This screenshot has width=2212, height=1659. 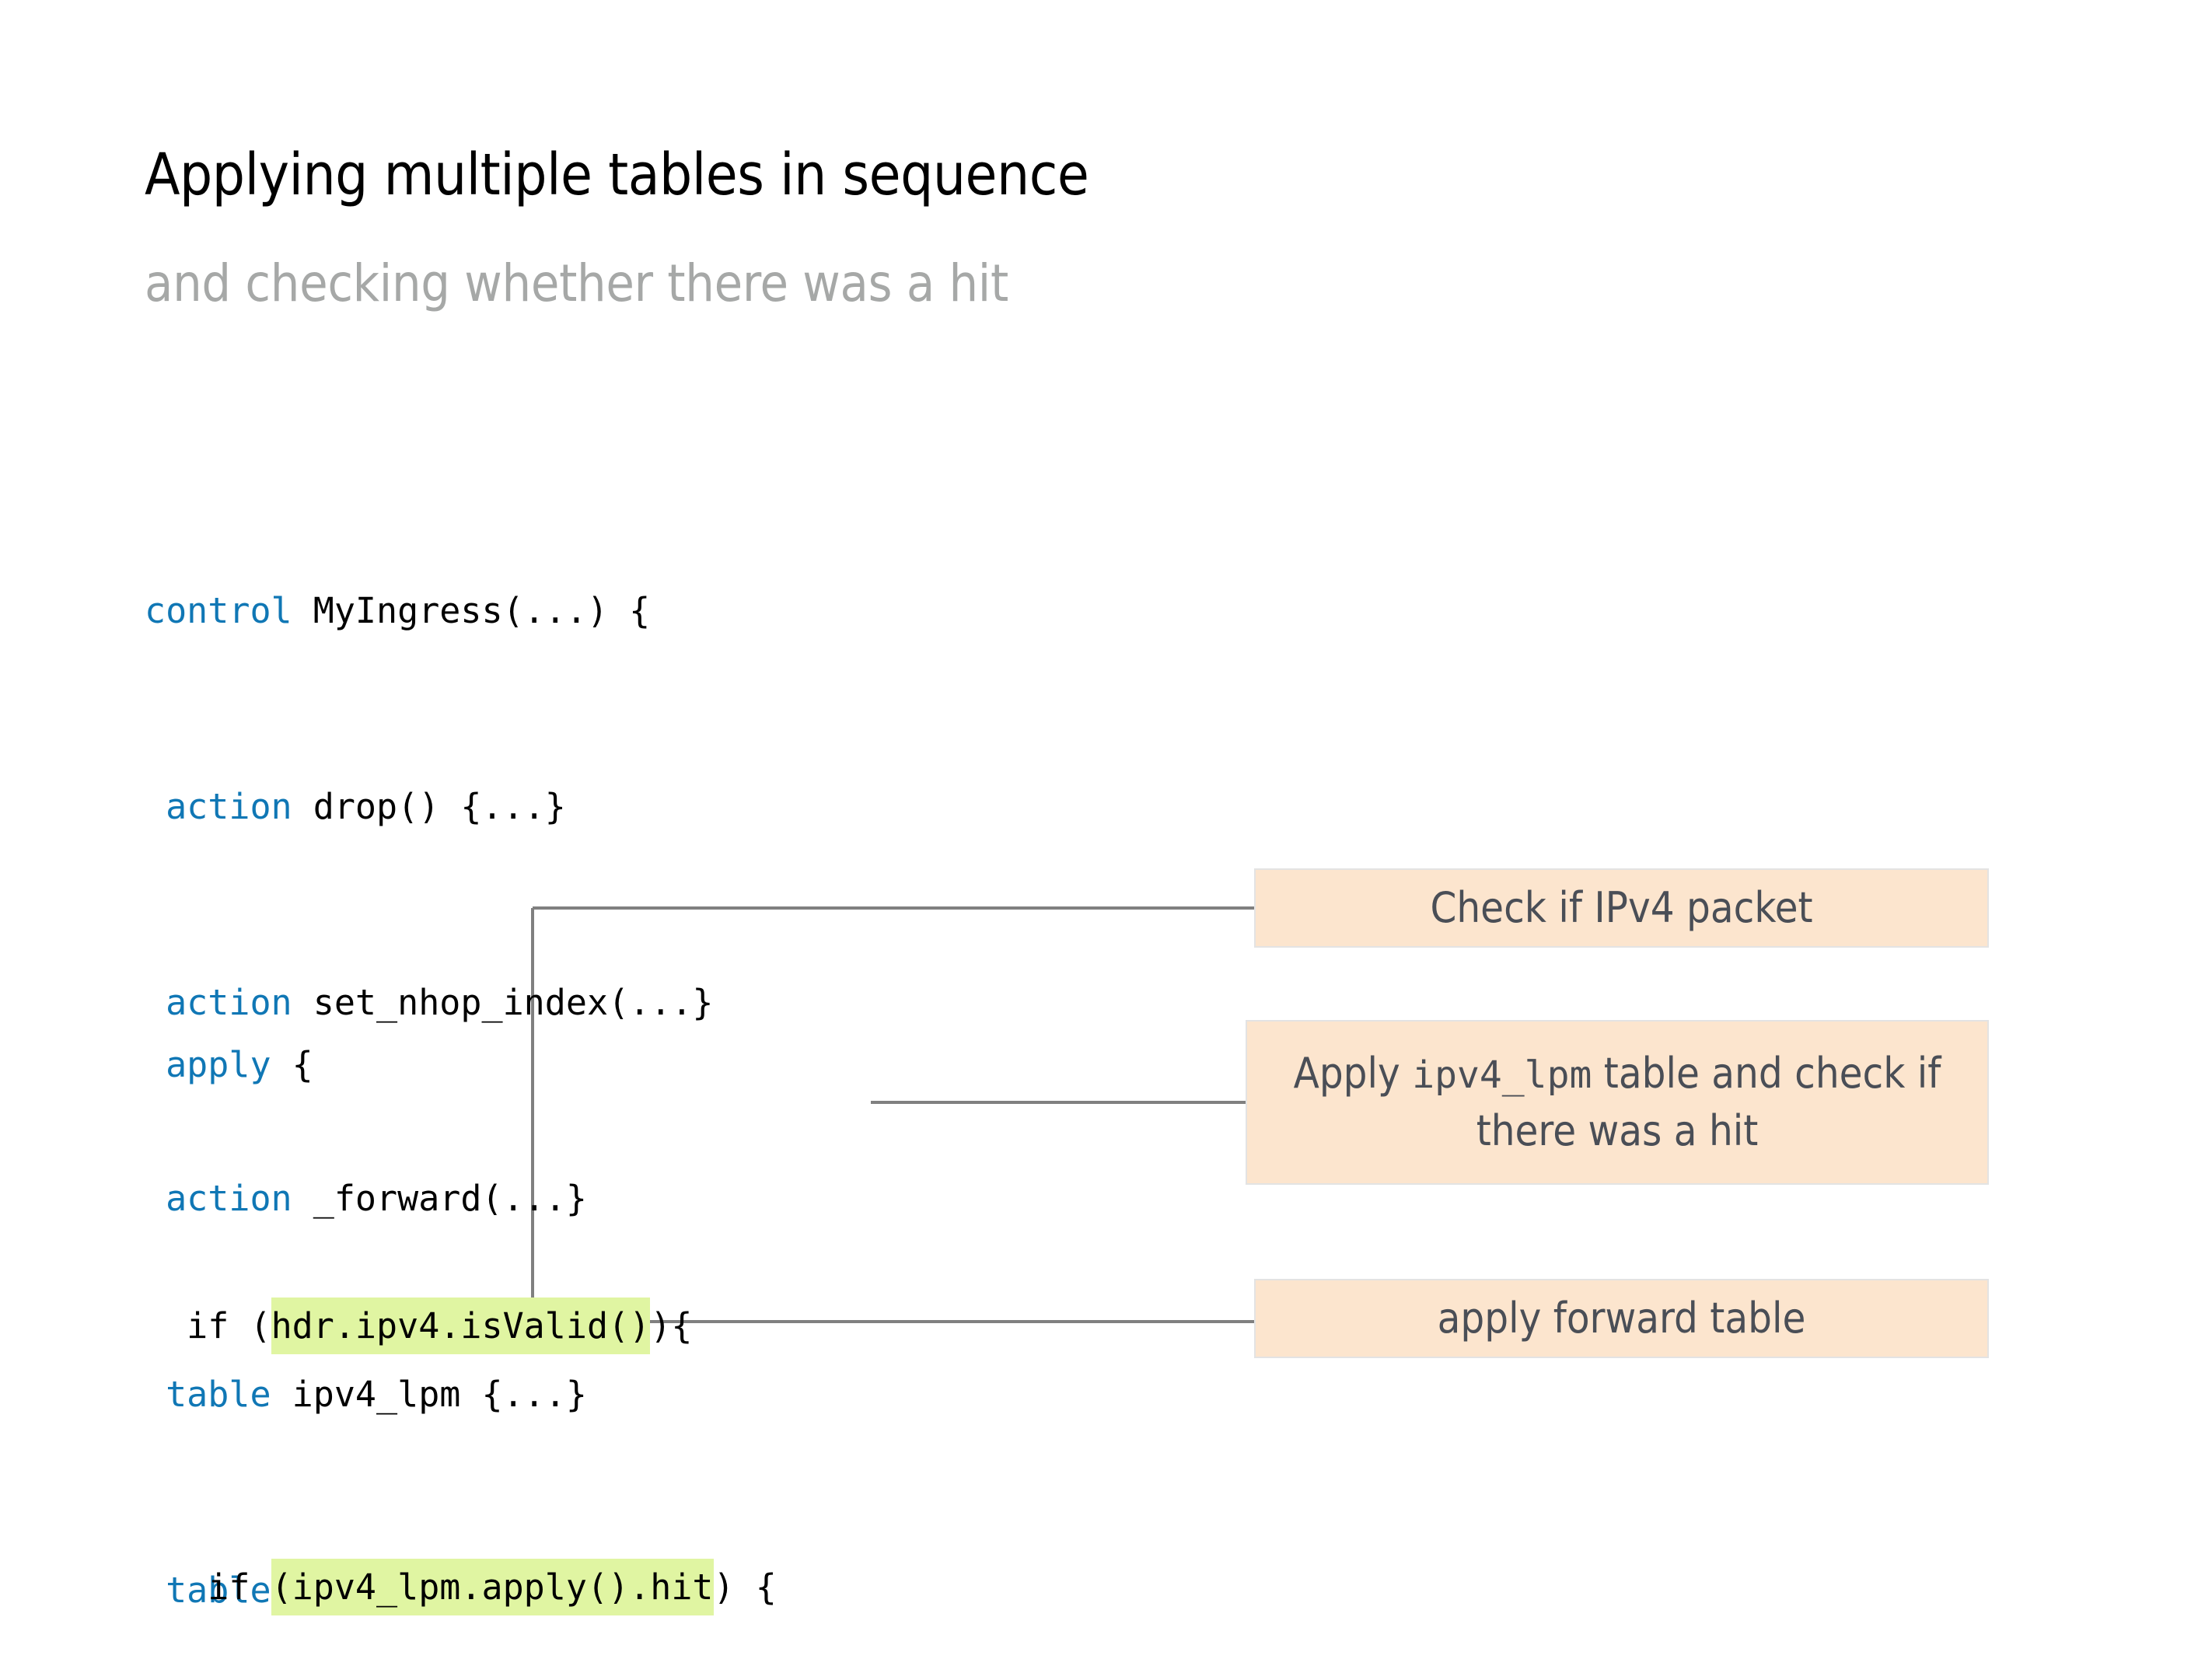 I want to click on page-title: Applying multiple tables in sequence, so click(x=617, y=174).